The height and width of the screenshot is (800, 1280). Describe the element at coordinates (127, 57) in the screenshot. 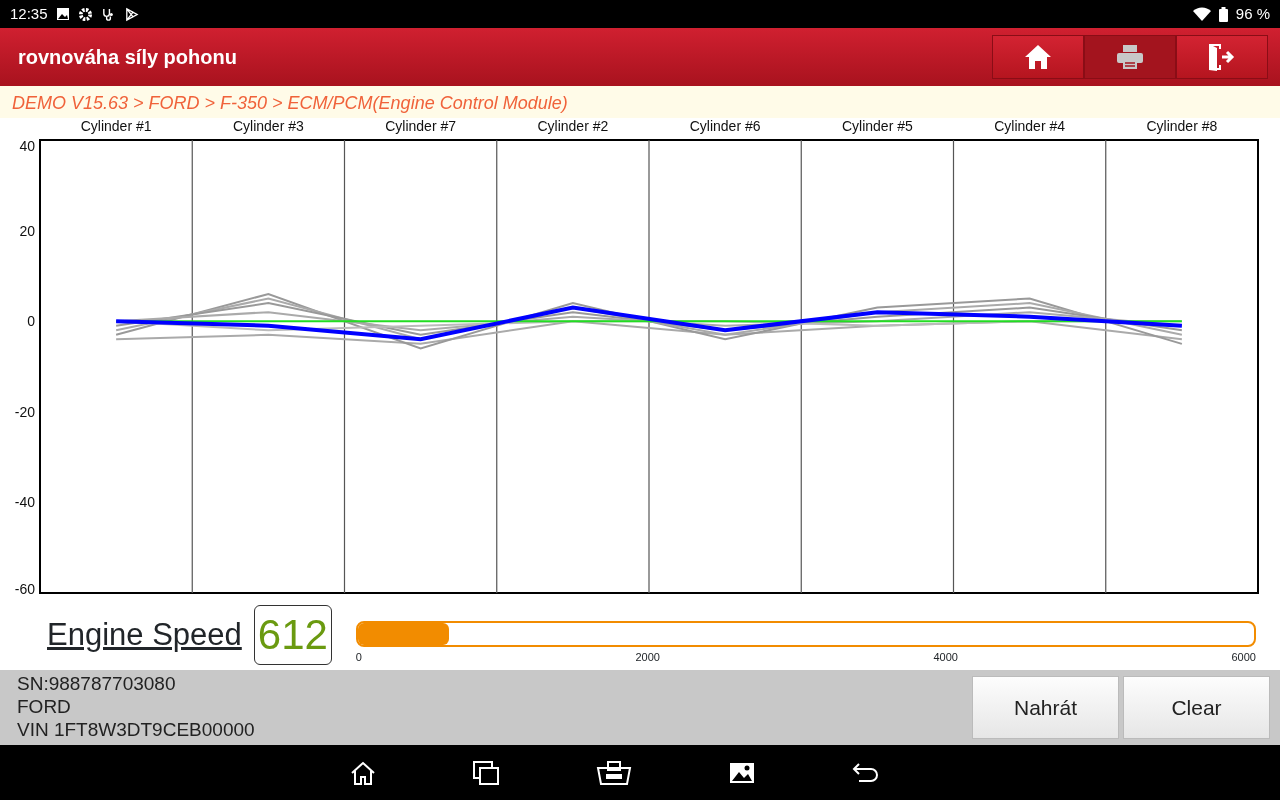

I see `screen-title: rovnováha síly pohonu` at that location.